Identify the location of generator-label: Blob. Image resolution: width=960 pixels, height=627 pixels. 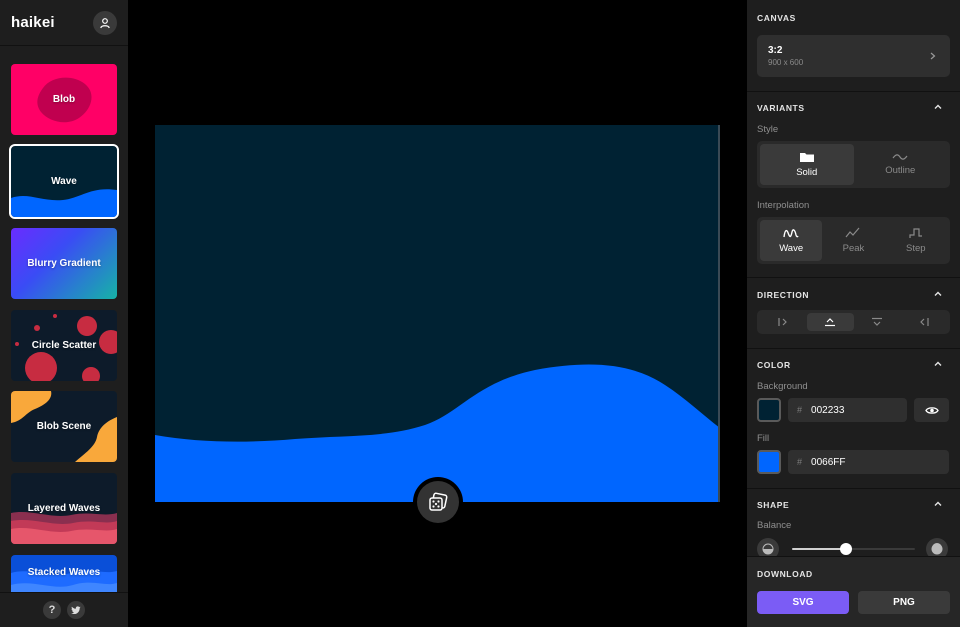
(64, 99).